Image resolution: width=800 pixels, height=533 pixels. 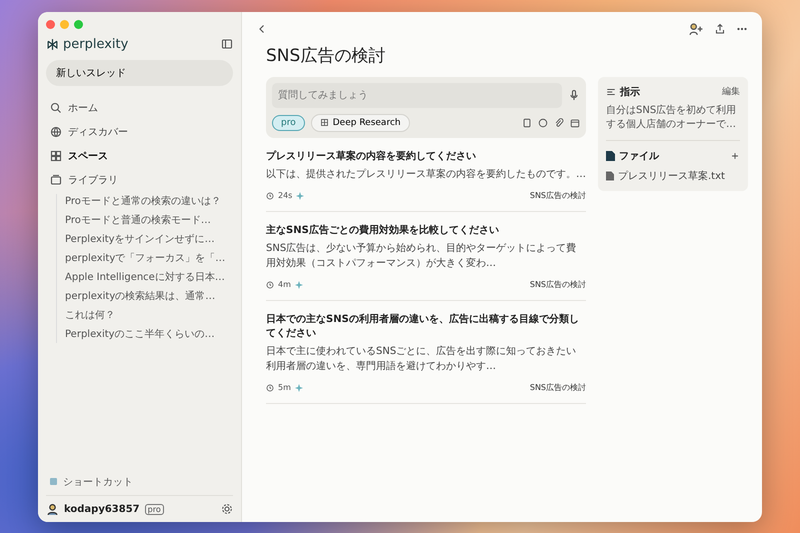 I want to click on nav-item: ライブラリ, so click(x=139, y=180).